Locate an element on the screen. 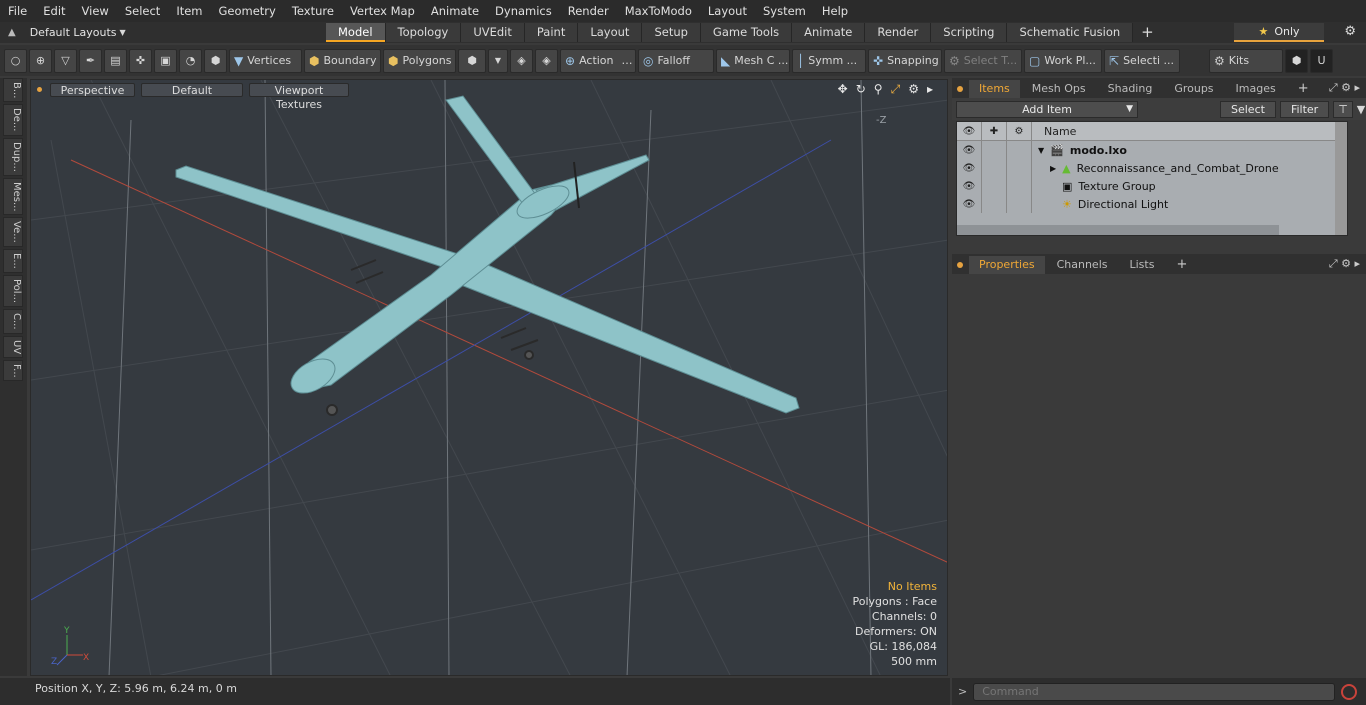  viewport-textures-button: Viewport Textures is located at coordinates (299, 96).